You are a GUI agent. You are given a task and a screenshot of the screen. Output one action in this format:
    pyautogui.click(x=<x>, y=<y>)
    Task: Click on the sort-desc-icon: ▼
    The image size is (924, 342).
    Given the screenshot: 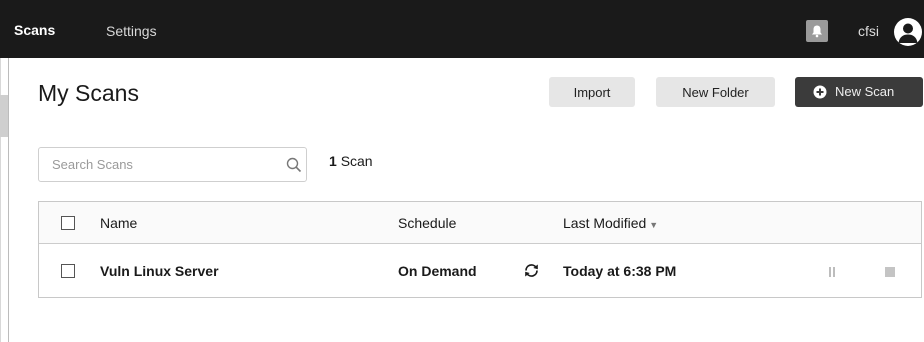 What is the action you would take?
    pyautogui.click(x=654, y=225)
    